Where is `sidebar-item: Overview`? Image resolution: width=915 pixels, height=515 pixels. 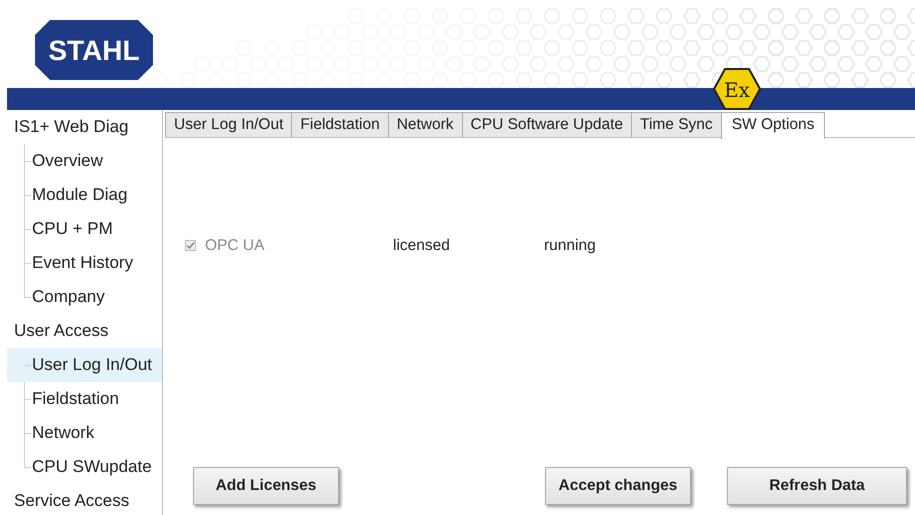 sidebar-item: Overview is located at coordinates (84, 161).